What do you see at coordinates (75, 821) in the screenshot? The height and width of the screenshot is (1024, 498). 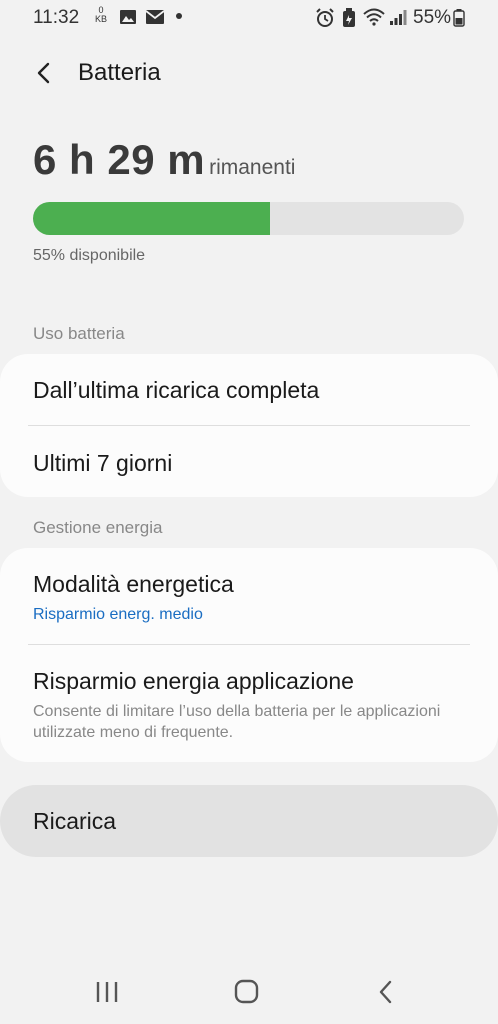 I see `charging-label: Ricarica` at bounding box center [75, 821].